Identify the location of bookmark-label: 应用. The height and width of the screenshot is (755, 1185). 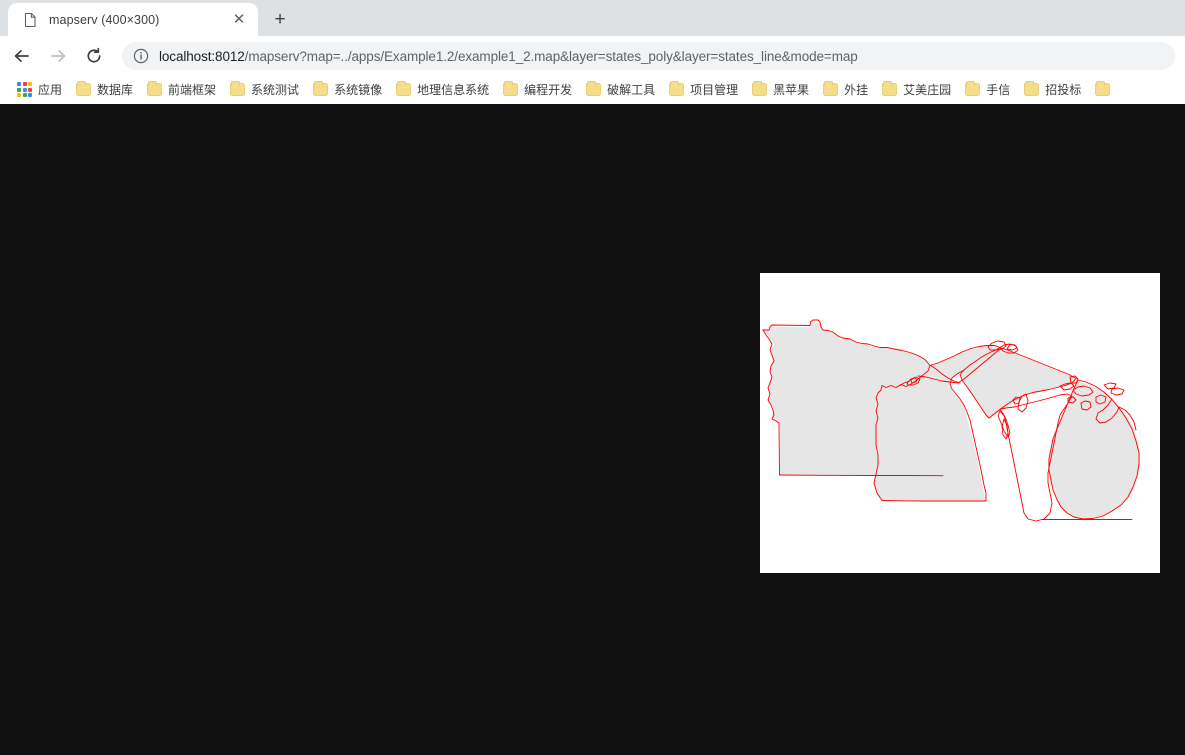
(50, 90).